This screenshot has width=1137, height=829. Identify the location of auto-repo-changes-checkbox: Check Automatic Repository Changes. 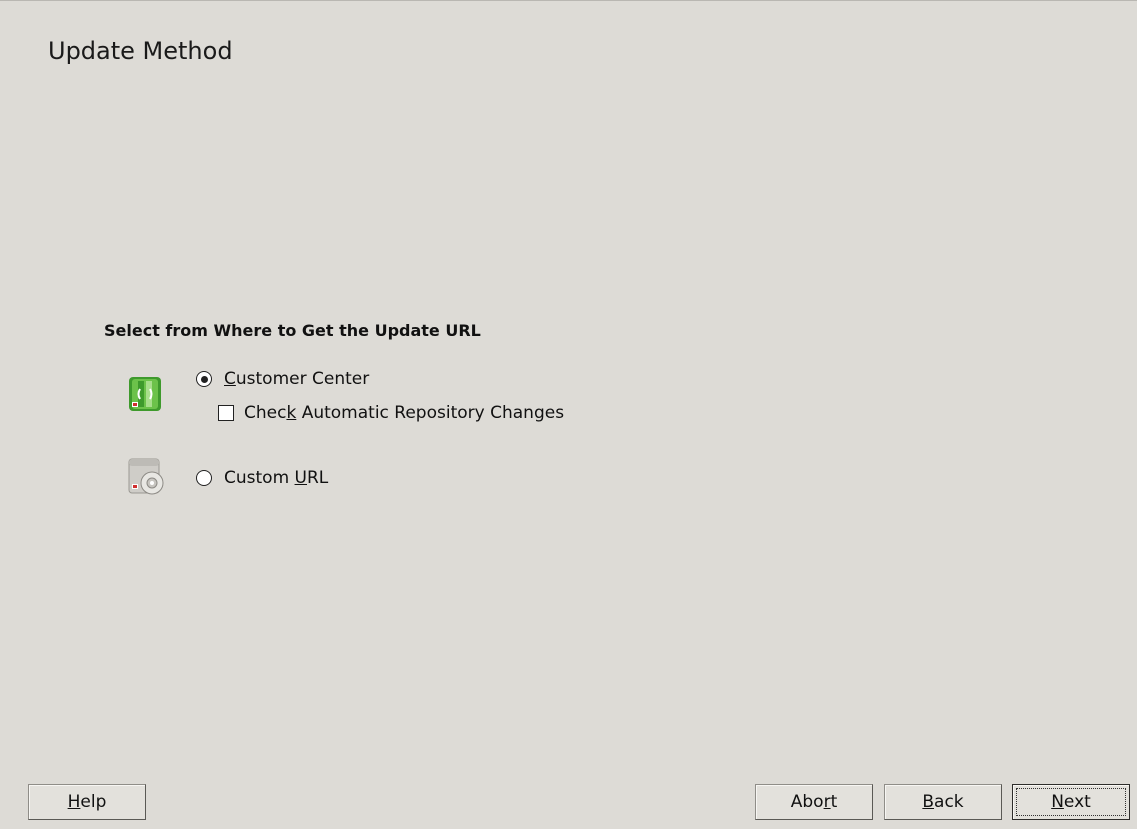
(391, 413).